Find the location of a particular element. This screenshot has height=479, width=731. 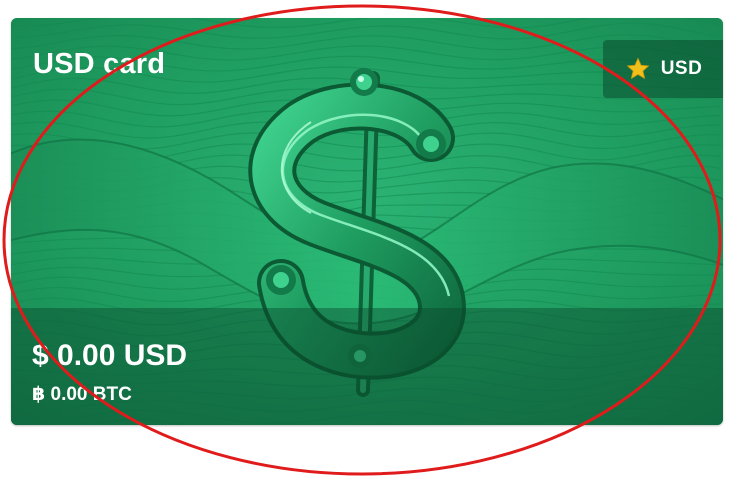

currency-badge: USD is located at coordinates (663, 69).